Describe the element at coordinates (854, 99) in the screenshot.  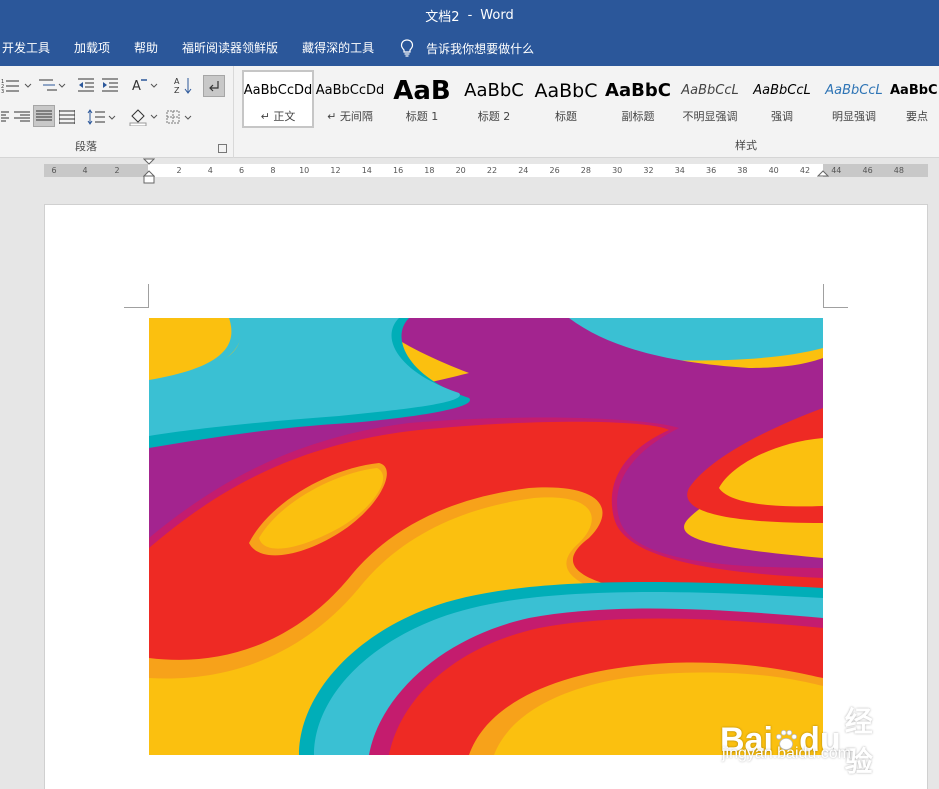
I see `style-intense-emphasis: AaBbCcL 明显强调` at that location.